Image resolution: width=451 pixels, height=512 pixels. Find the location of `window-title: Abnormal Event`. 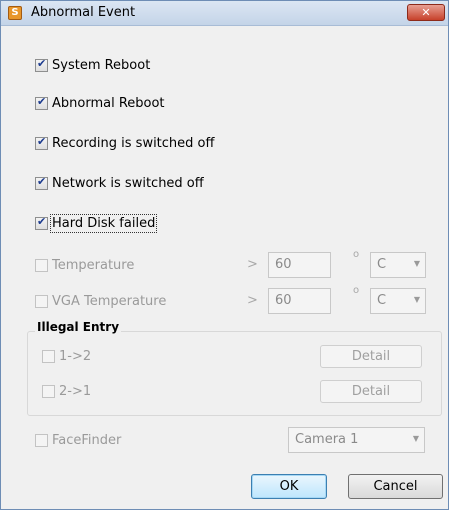

window-title: Abnormal Event is located at coordinates (83, 12).